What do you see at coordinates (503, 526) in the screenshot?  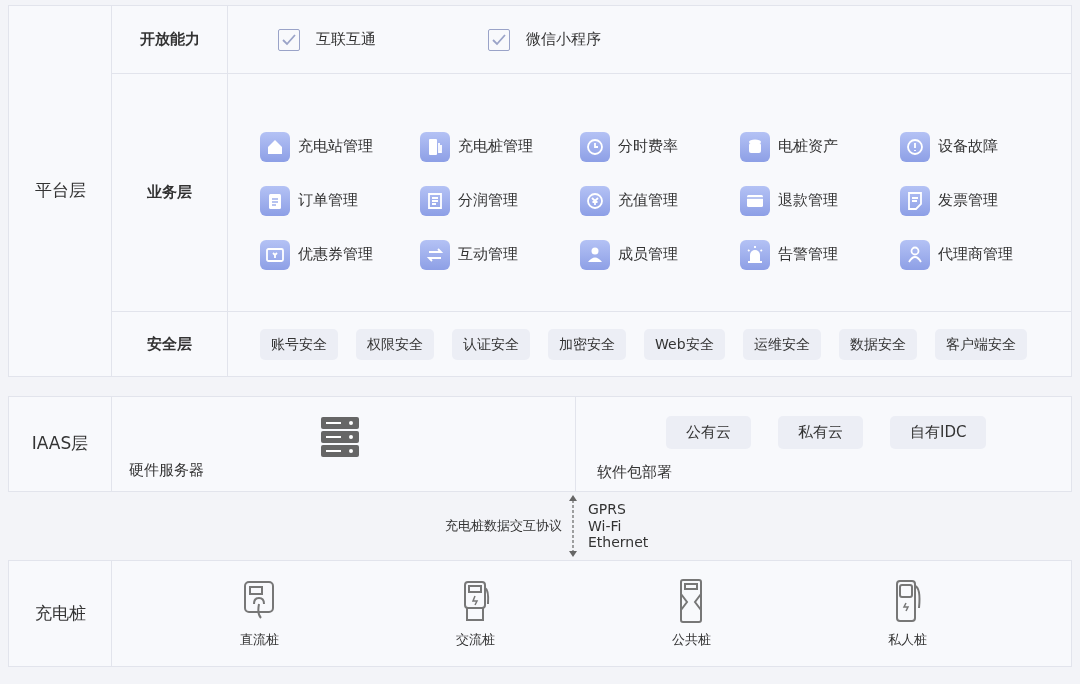 I see `protocol-label: 充电桩数据交互协议` at bounding box center [503, 526].